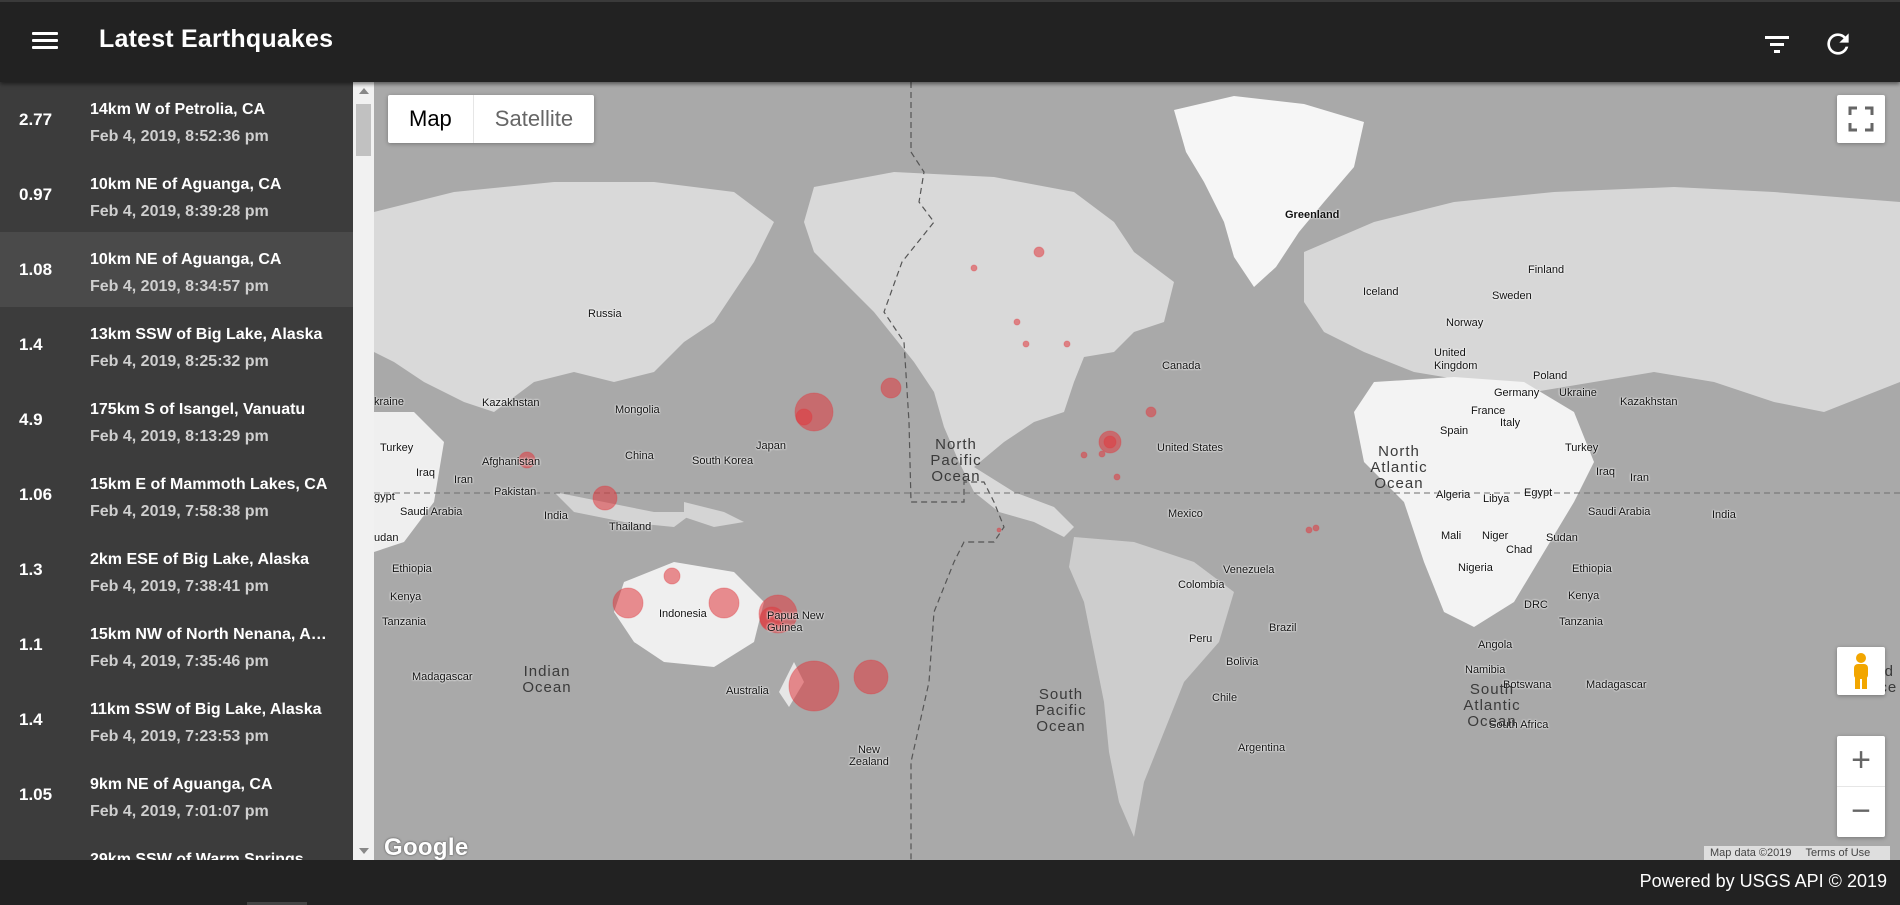  What do you see at coordinates (1536, 605) in the screenshot?
I see `label-drc: DRC` at bounding box center [1536, 605].